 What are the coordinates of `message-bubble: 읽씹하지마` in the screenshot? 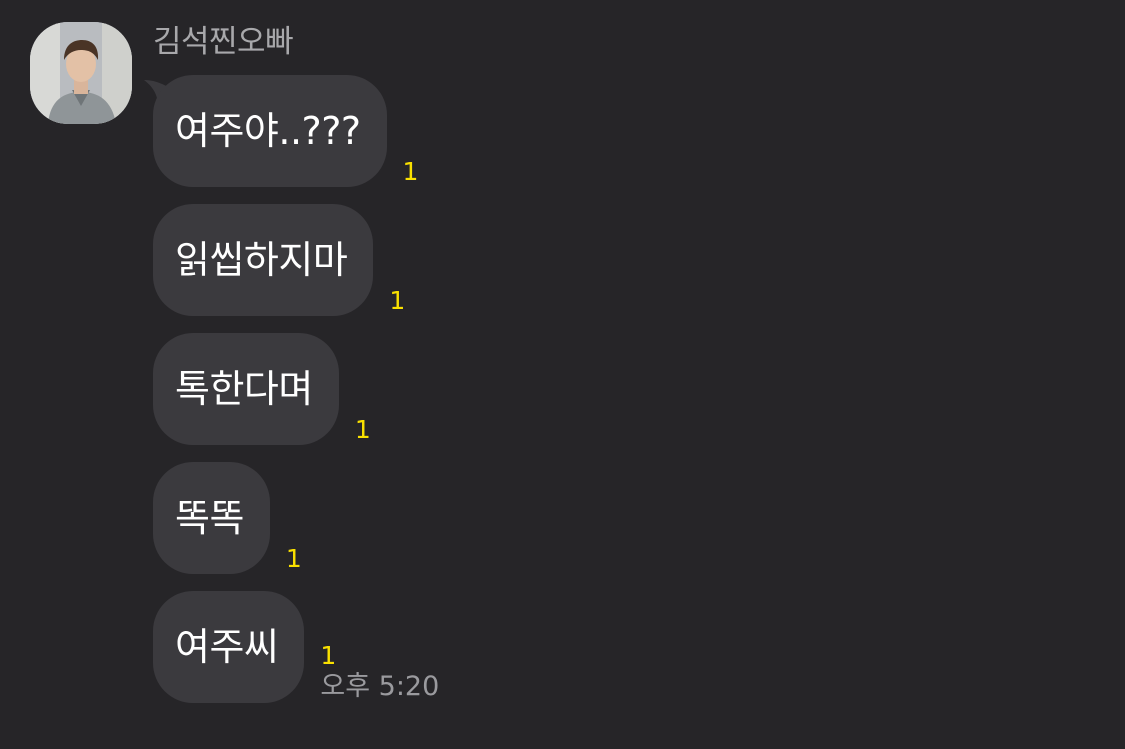 It's located at (263, 260).